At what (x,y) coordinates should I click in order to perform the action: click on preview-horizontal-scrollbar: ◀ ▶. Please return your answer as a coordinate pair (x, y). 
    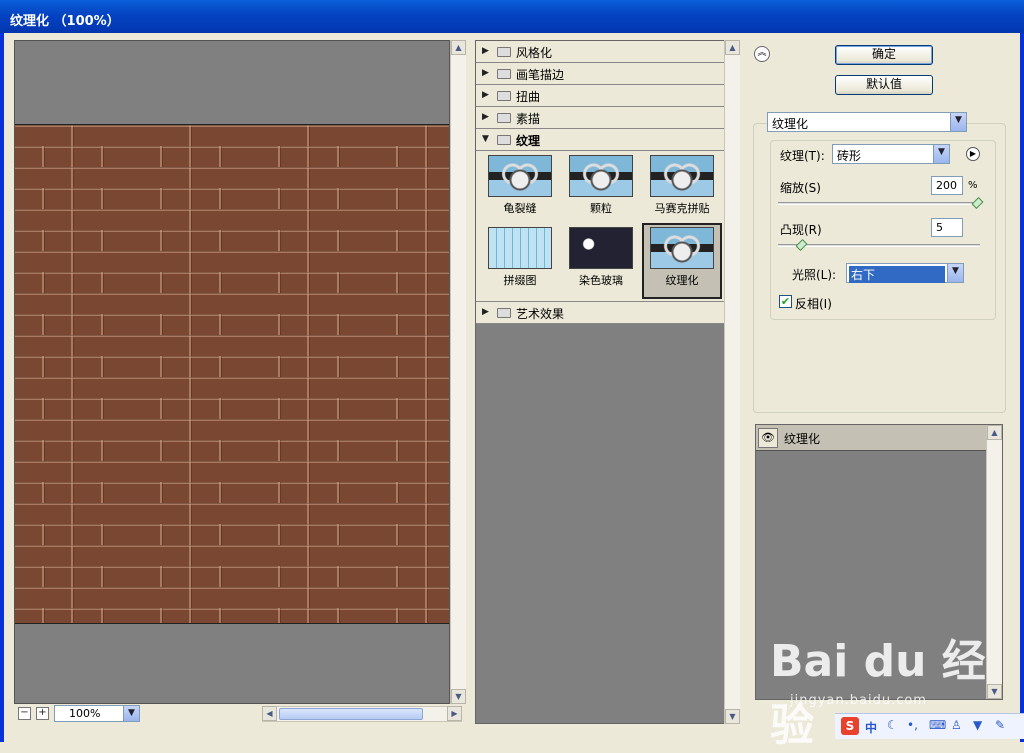
    Looking at the image, I should click on (362, 714).